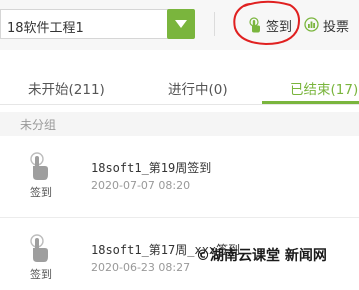  I want to click on class-select-dropdown-button, so click(181, 24).